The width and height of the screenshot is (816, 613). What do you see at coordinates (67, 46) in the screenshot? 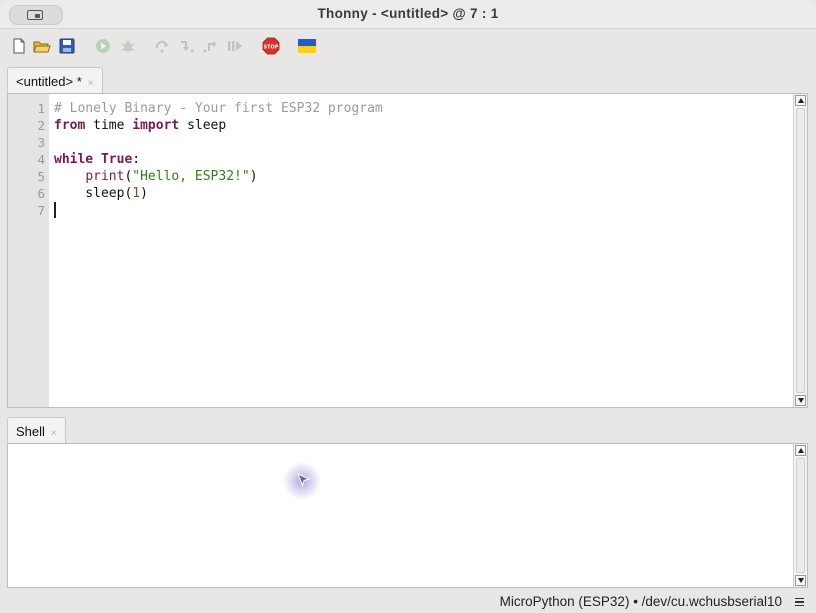
I see `save-icon` at bounding box center [67, 46].